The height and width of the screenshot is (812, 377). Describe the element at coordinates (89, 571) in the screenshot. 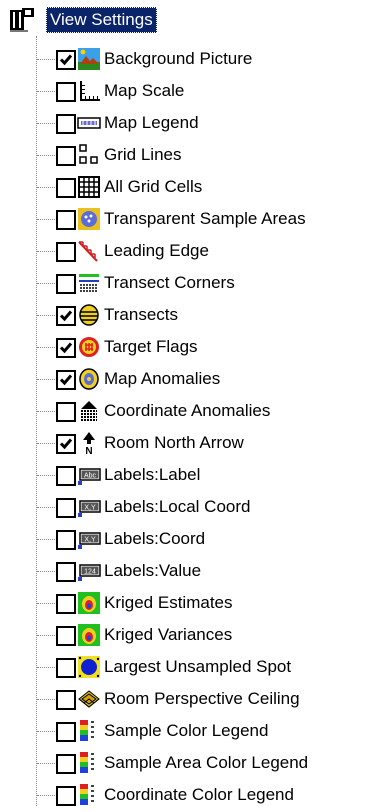

I see `label-value-icon: 124` at that location.